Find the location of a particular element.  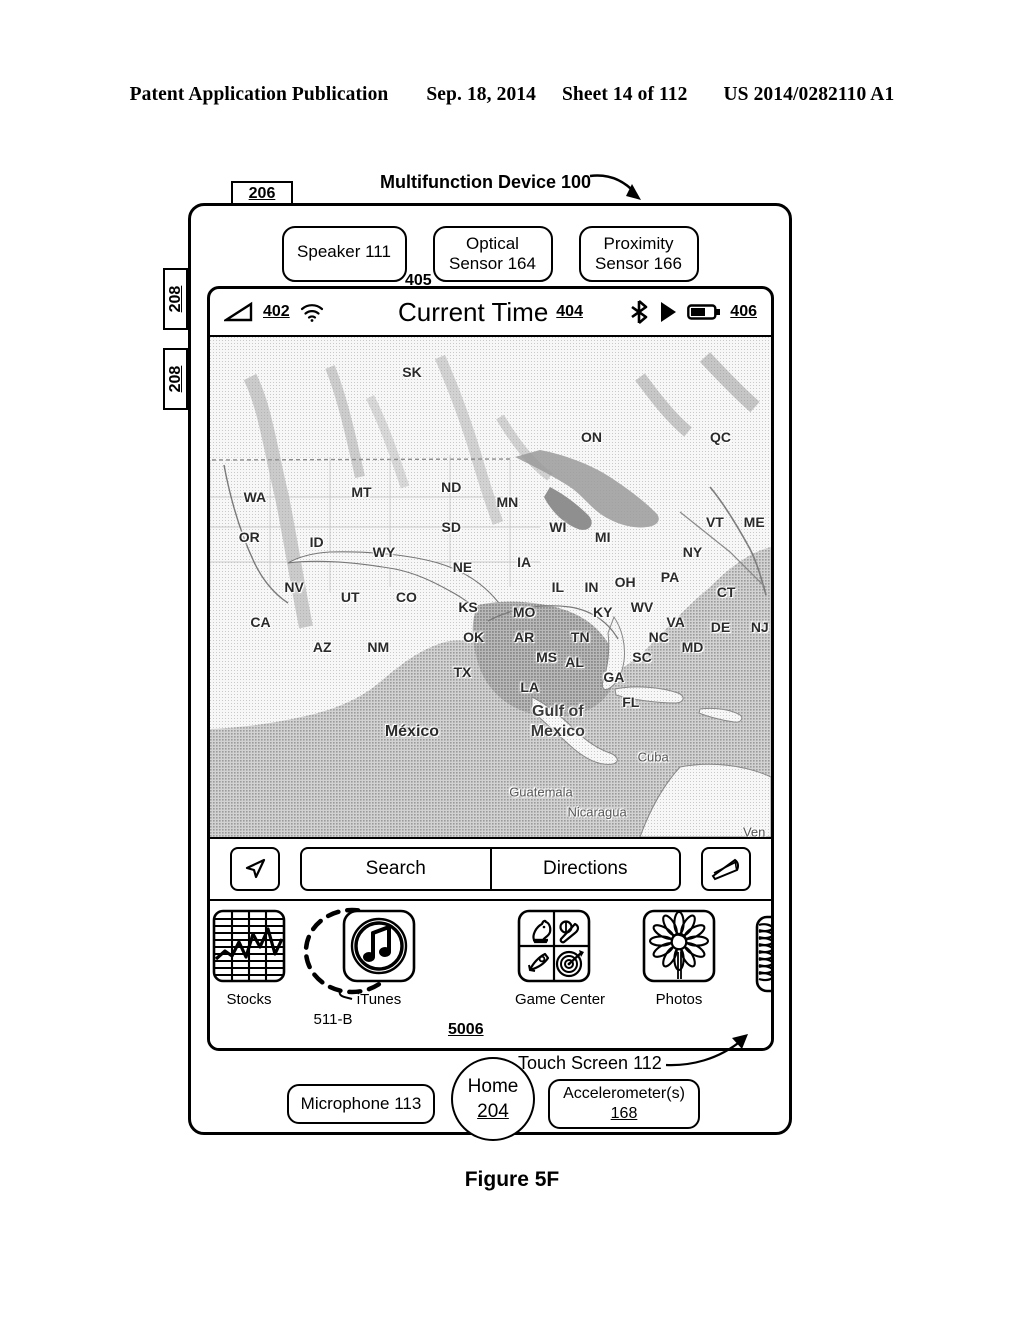

dock-app-label-photos: Photos is located at coordinates (679, 999).